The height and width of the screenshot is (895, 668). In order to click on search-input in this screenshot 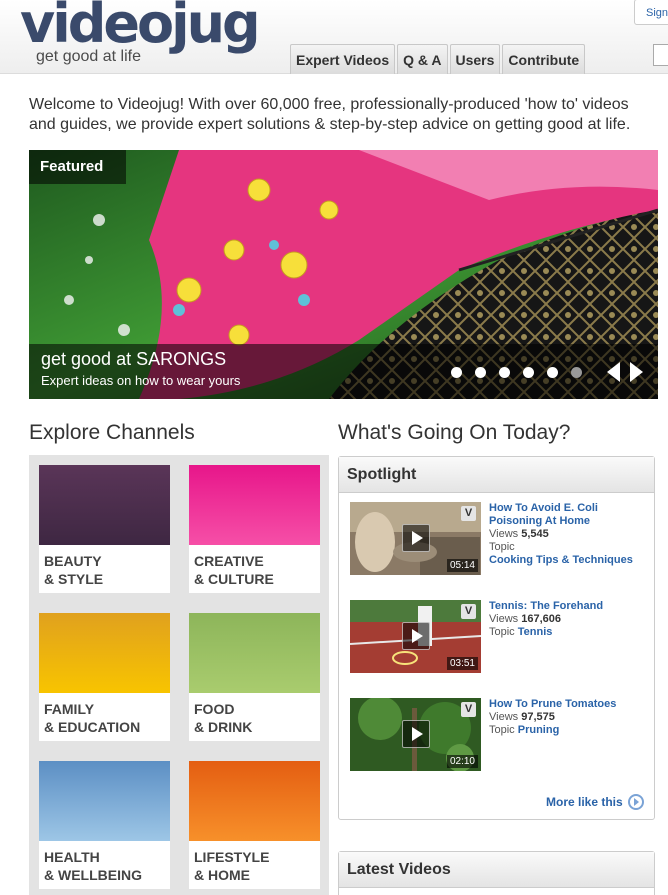, I will do `click(660, 55)`.